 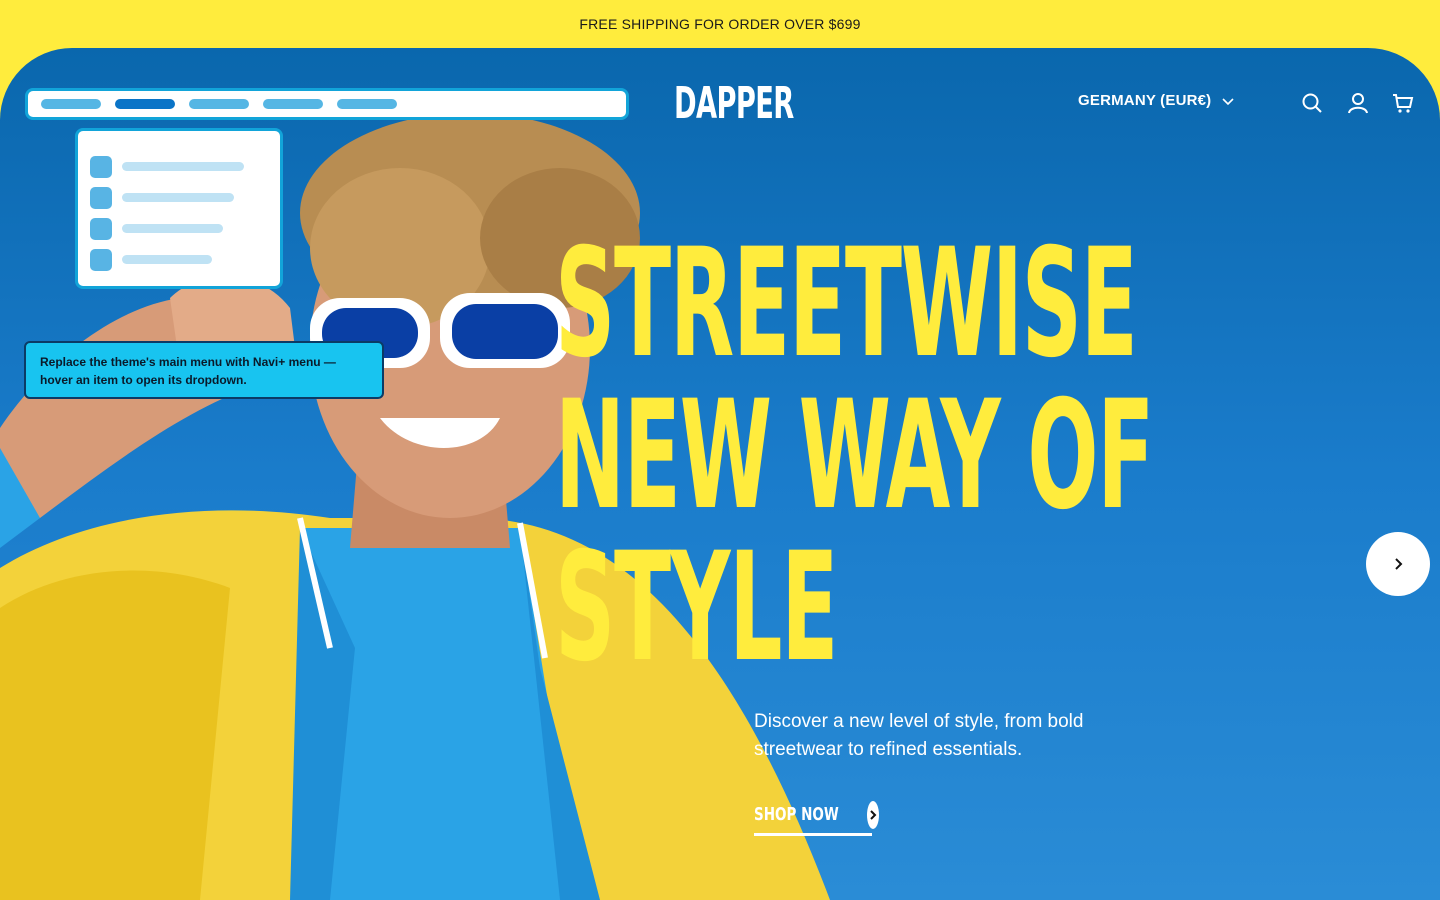 I want to click on announcement-bar: FREE SHIPPING FOR ORDER OVER $699, so click(x=720, y=24).